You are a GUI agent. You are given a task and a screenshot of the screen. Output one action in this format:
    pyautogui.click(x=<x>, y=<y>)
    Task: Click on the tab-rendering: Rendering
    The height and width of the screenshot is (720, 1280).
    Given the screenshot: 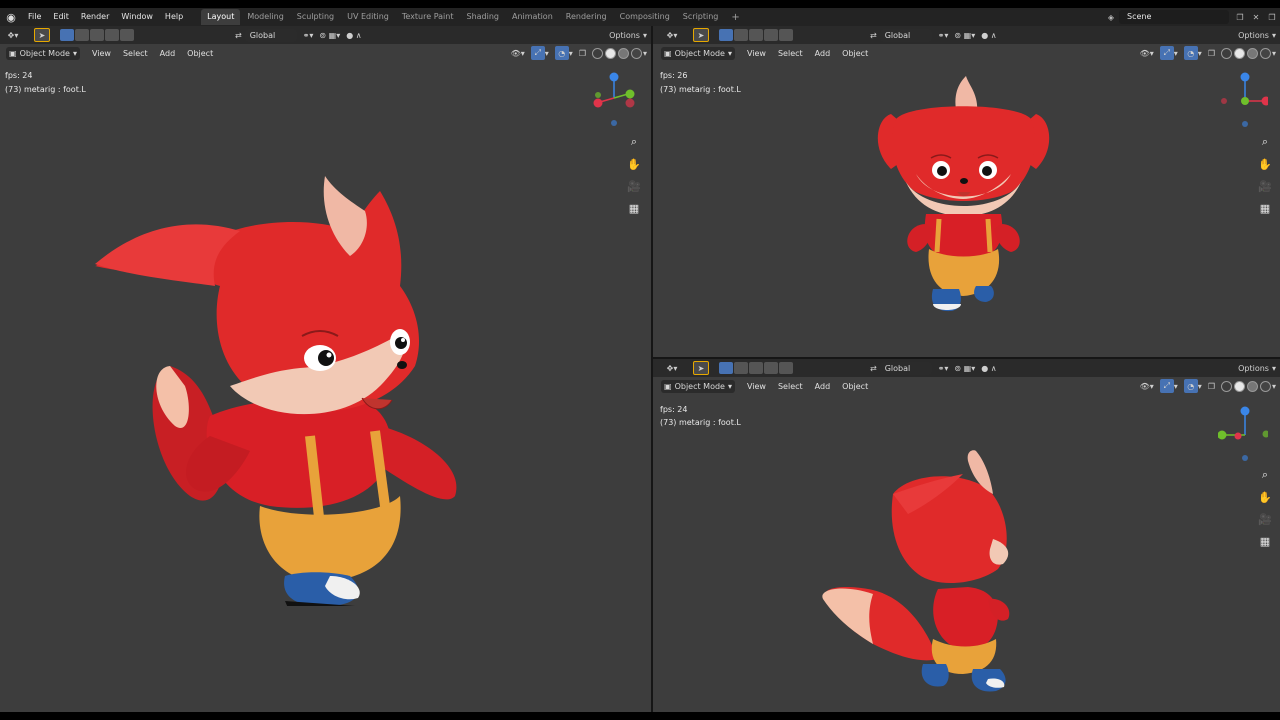 What is the action you would take?
    pyautogui.click(x=586, y=17)
    